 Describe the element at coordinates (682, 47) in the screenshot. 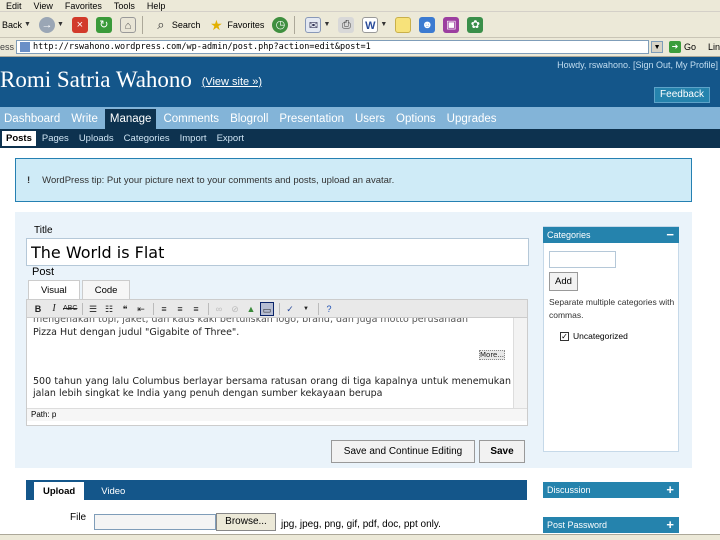

I see `go-button: ➜ Go` at that location.